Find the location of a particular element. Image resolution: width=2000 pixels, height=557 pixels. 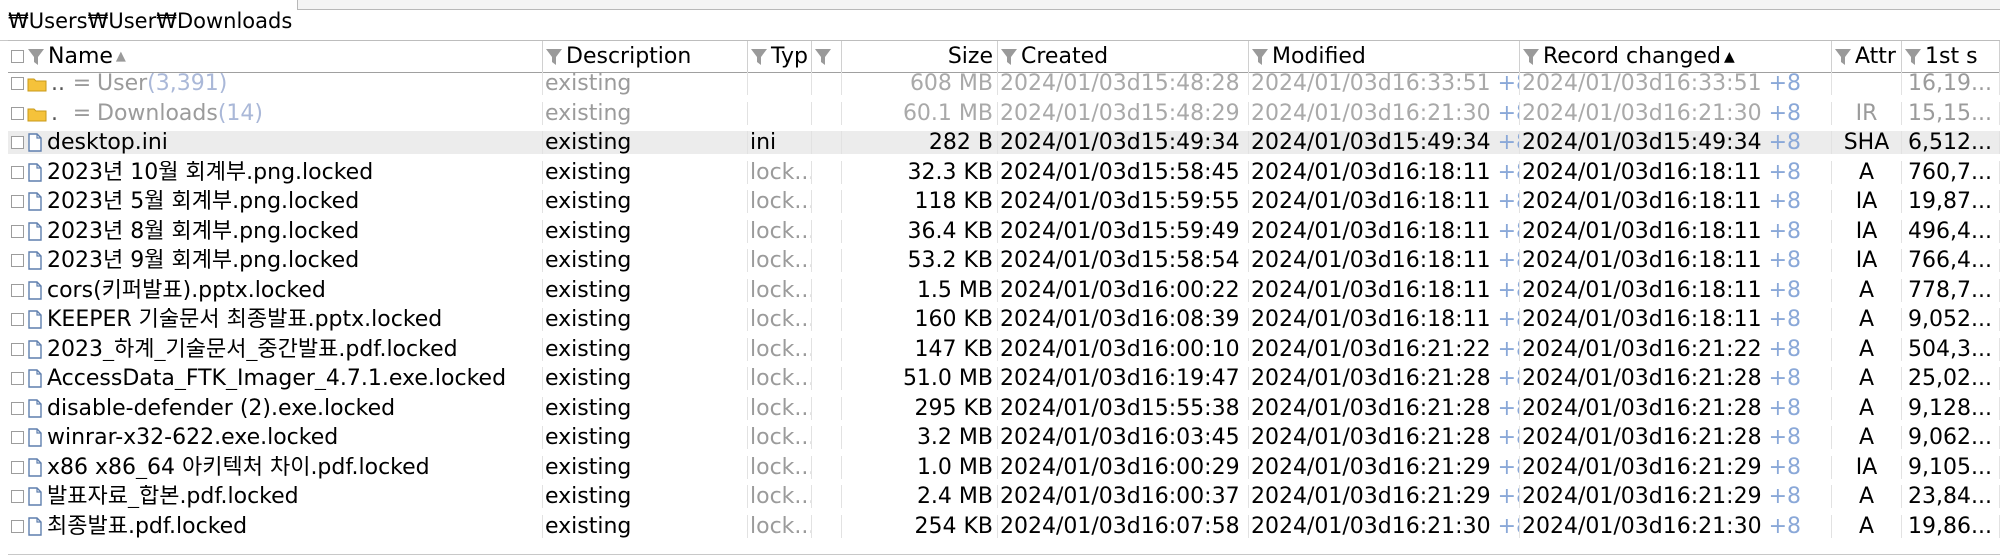

column-header-attr: Attr is located at coordinates (1867, 56).